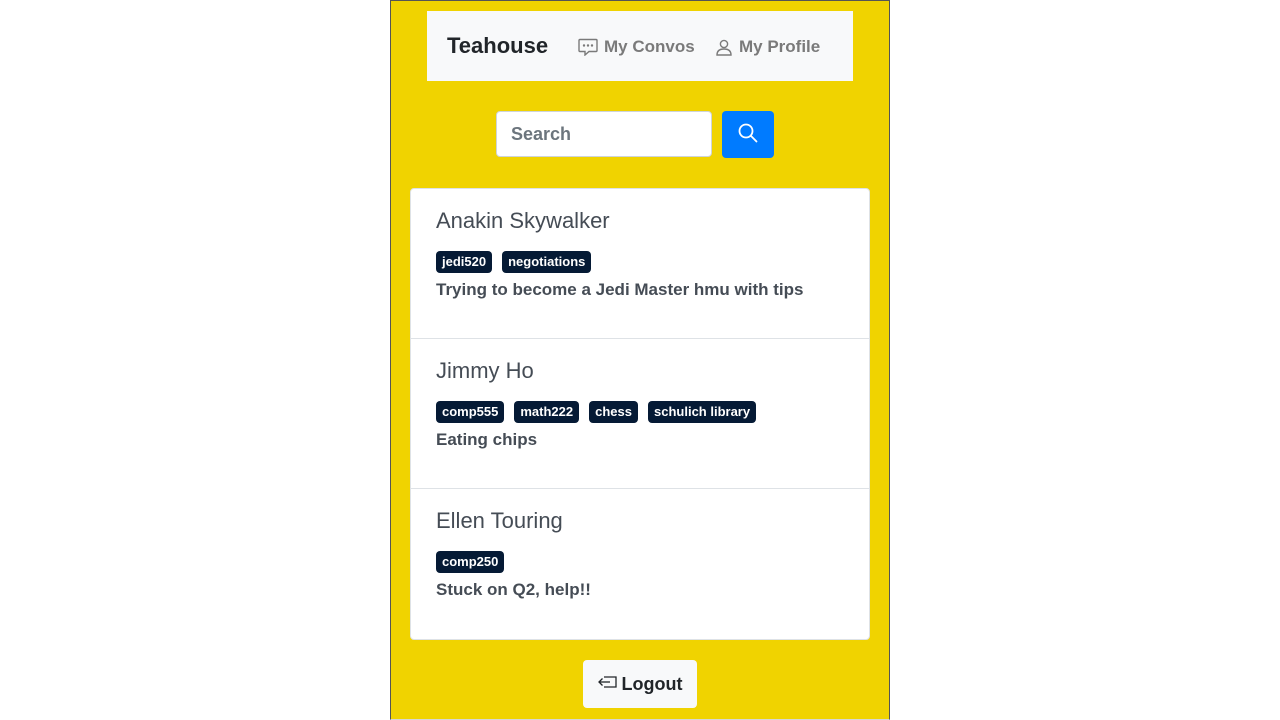 Image resolution: width=1280 pixels, height=720 pixels. Describe the element at coordinates (523, 220) in the screenshot. I see `user-name: Anakin Skywalker` at that location.